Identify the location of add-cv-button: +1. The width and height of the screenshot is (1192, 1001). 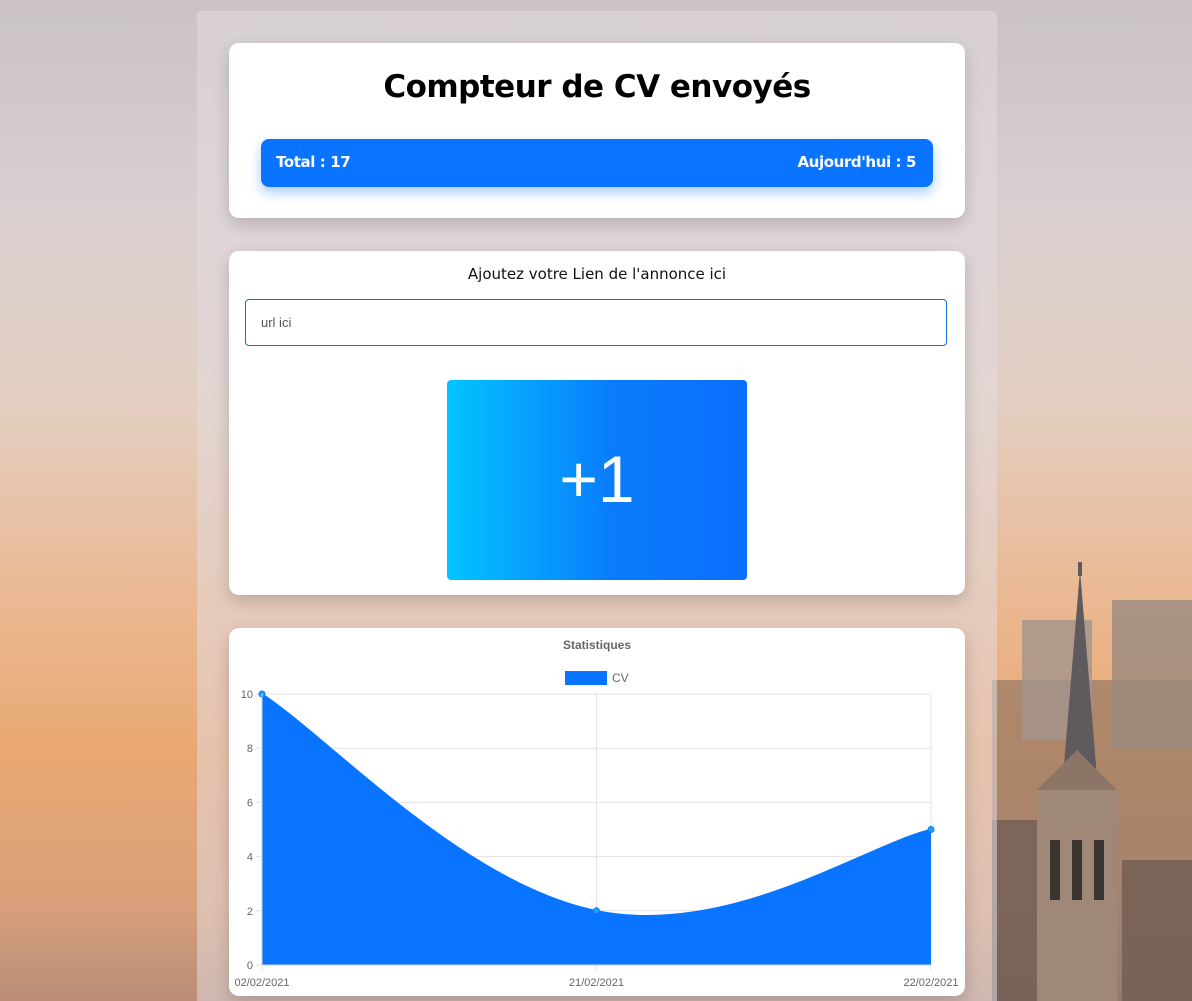
(597, 480).